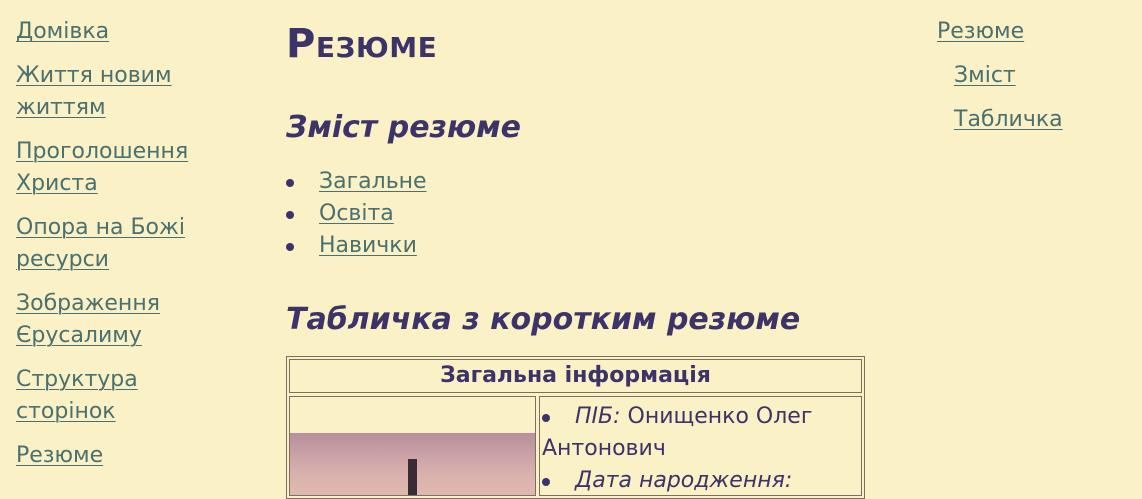 The image size is (1142, 499). Describe the element at coordinates (116, 168) in the screenshot. I see `nav-link-proclaiming-christ: Проголошення Христа` at that location.